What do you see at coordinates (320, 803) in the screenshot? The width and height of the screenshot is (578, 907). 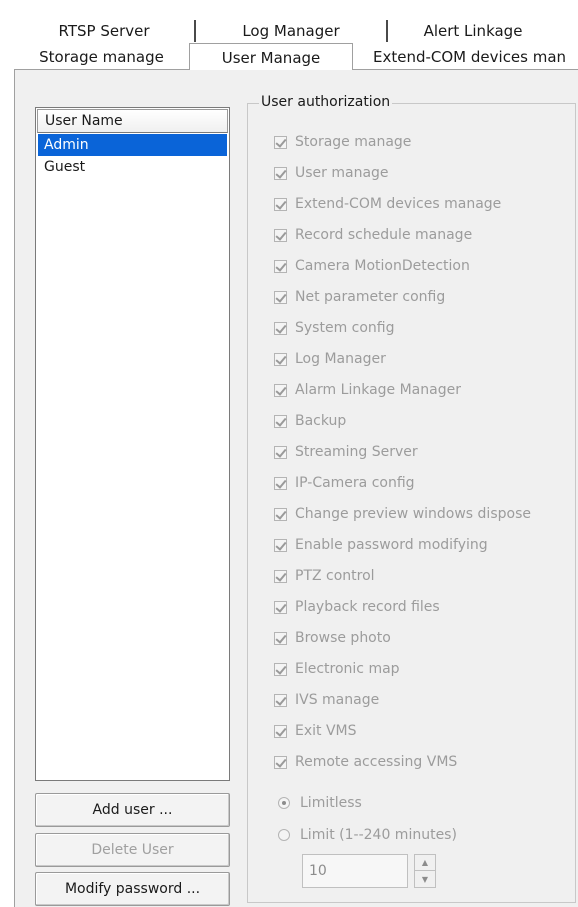 I see `radio-limitless: Limitless` at bounding box center [320, 803].